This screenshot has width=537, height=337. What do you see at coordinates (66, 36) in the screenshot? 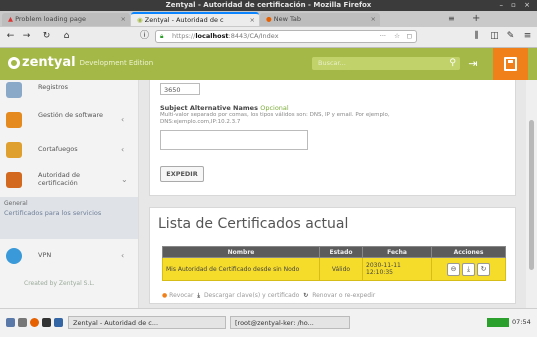
I see `home-icon: ⌂` at bounding box center [66, 36].